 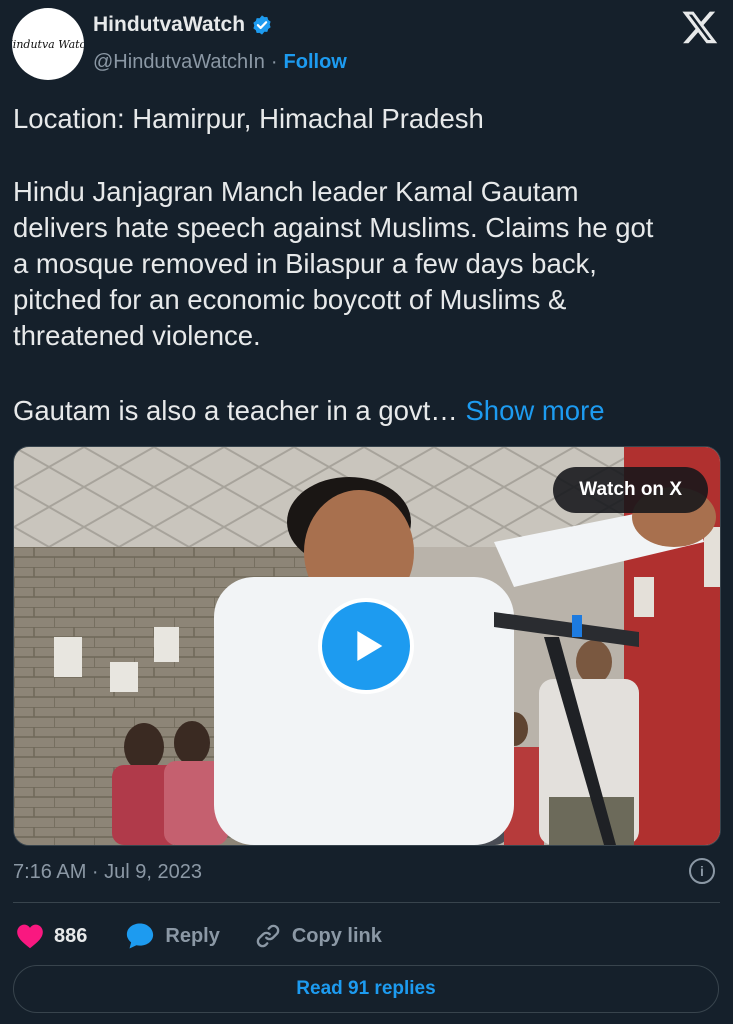 I want to click on copy-link-button: Copy link, so click(x=318, y=936).